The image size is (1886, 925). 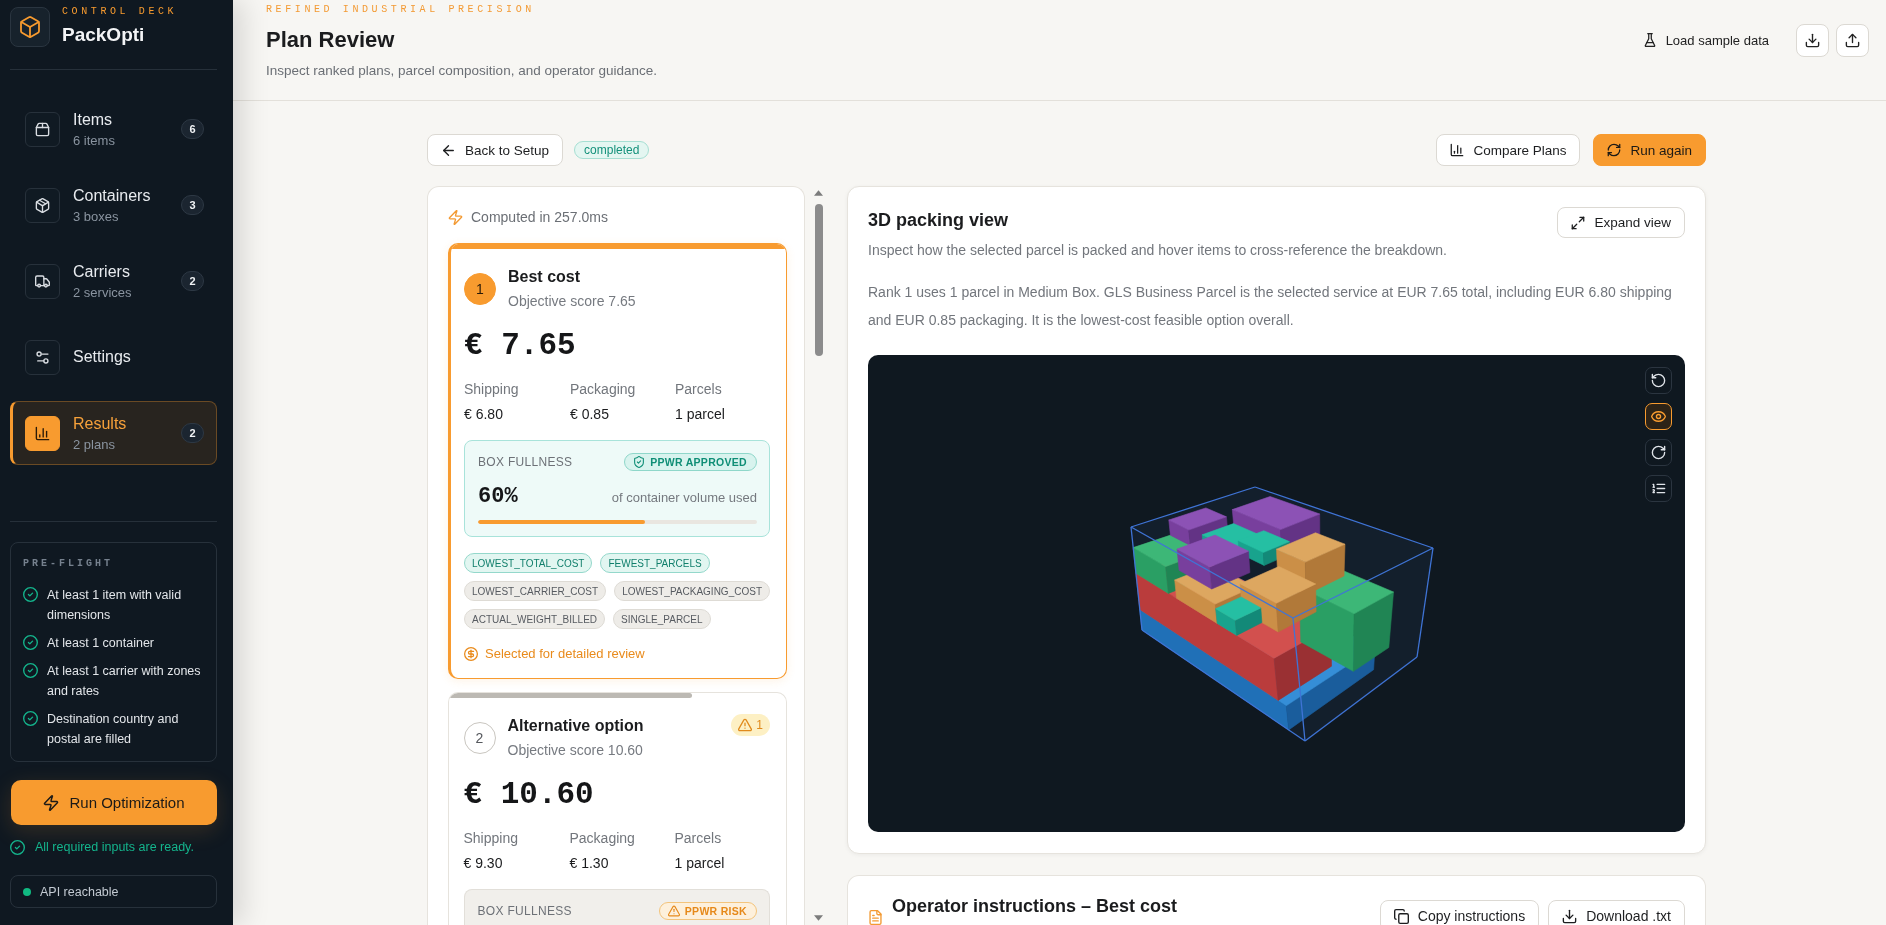 I want to click on preflight-check: At least 1 item with valid dimensions, so click(x=115, y=605).